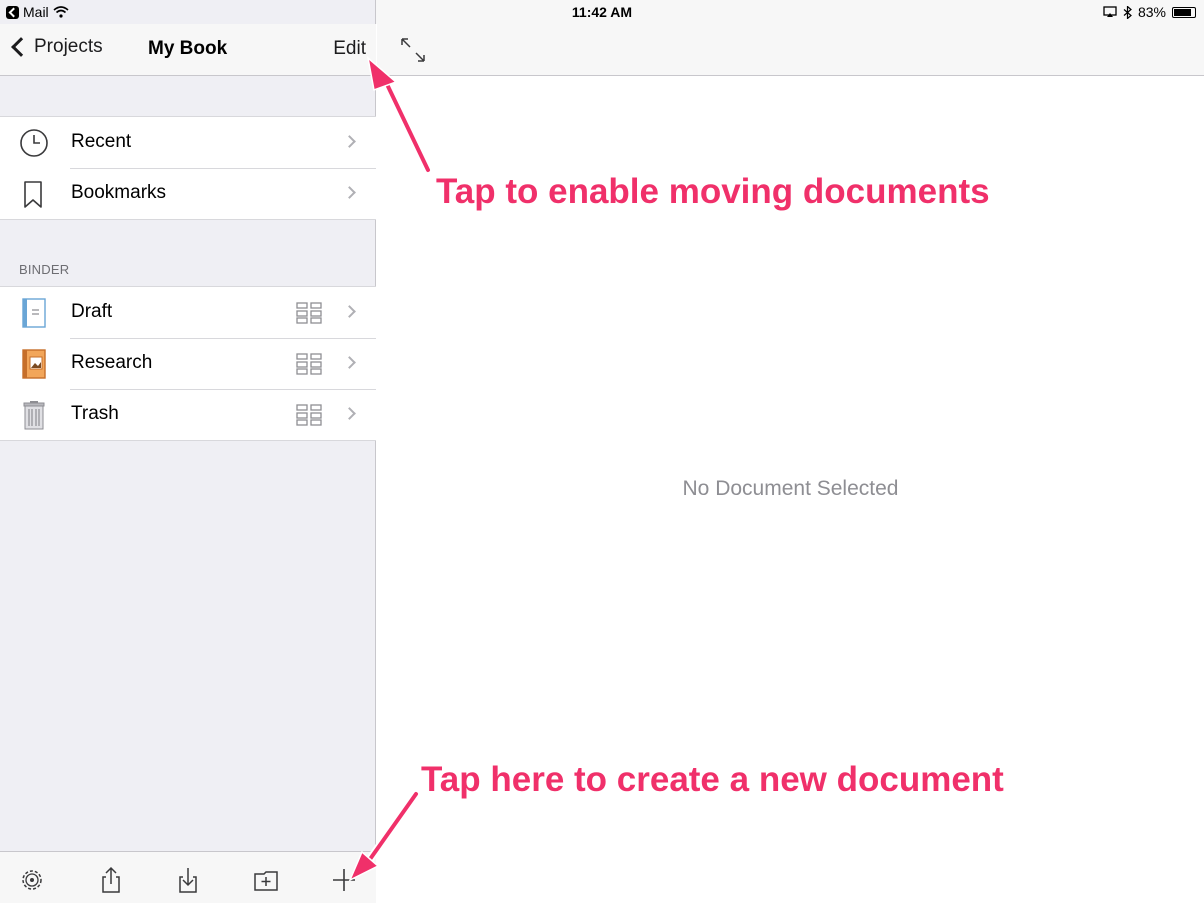 This screenshot has width=1204, height=903. What do you see at coordinates (349, 49) in the screenshot?
I see `edit-button: Edit` at bounding box center [349, 49].